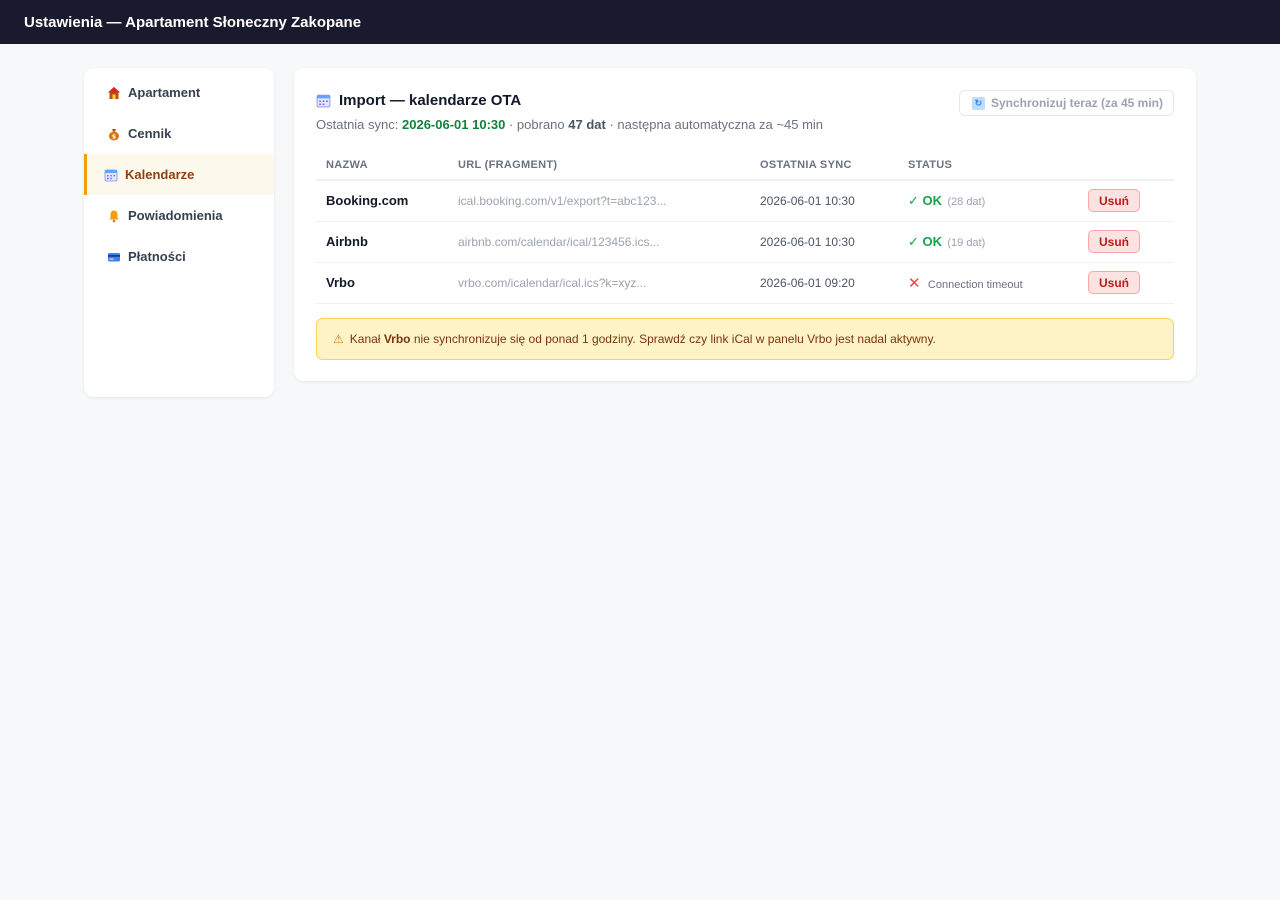 Image resolution: width=1280 pixels, height=900 pixels. I want to click on card-title: Import — kalendarze OTA, so click(569, 100).